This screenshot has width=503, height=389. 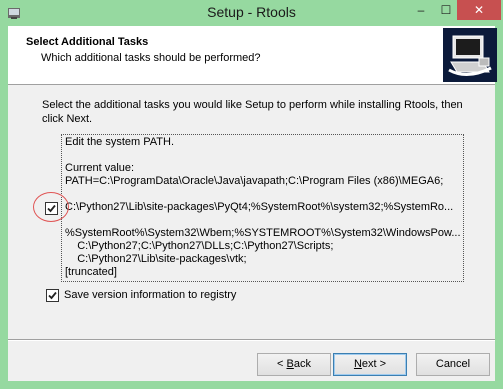 What do you see at coordinates (357, 364) in the screenshot?
I see `next-accesskey: N` at bounding box center [357, 364].